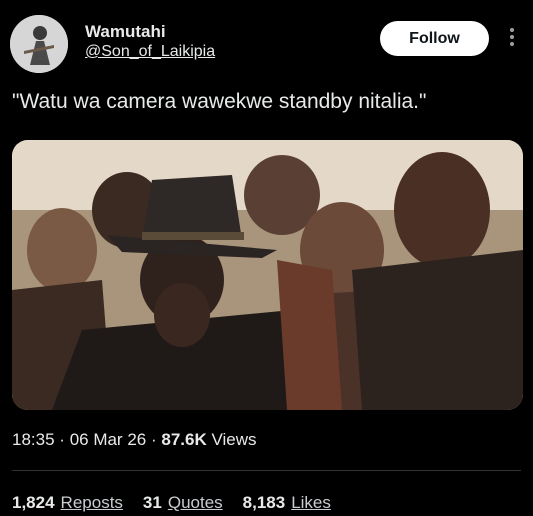  I want to click on tweet-date: 06 Mar 26, so click(108, 439).